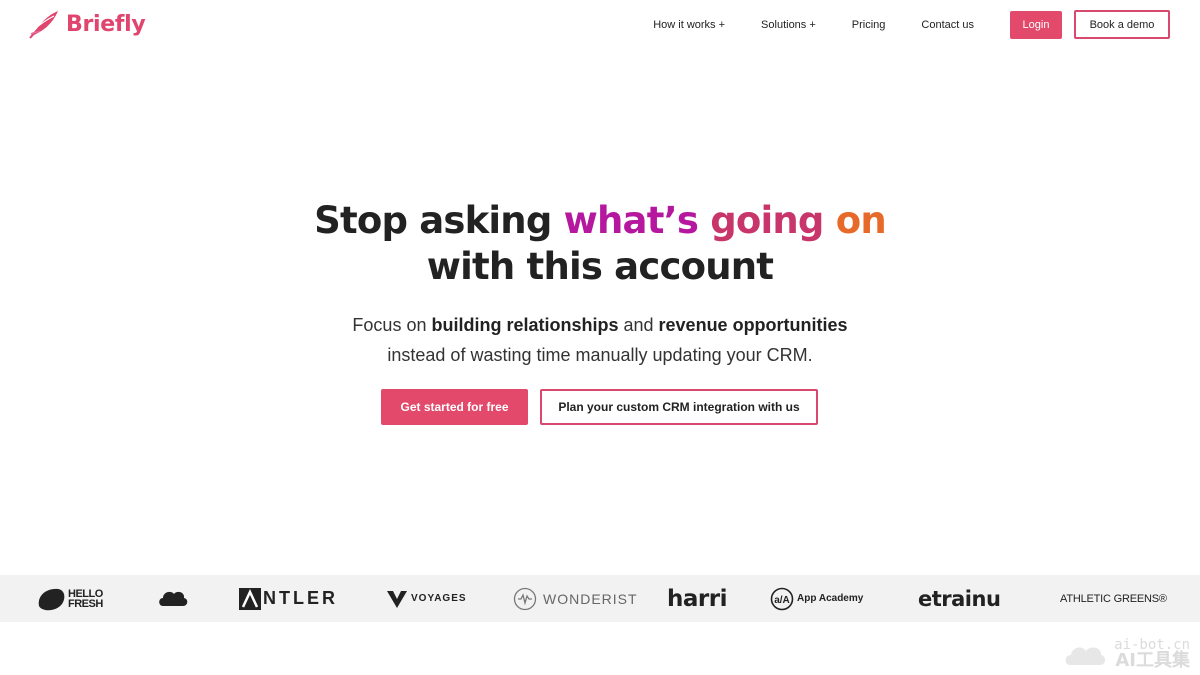 This screenshot has width=1200, height=675. Describe the element at coordinates (830, 598) in the screenshot. I see `app-academy-text: App Academy` at that location.